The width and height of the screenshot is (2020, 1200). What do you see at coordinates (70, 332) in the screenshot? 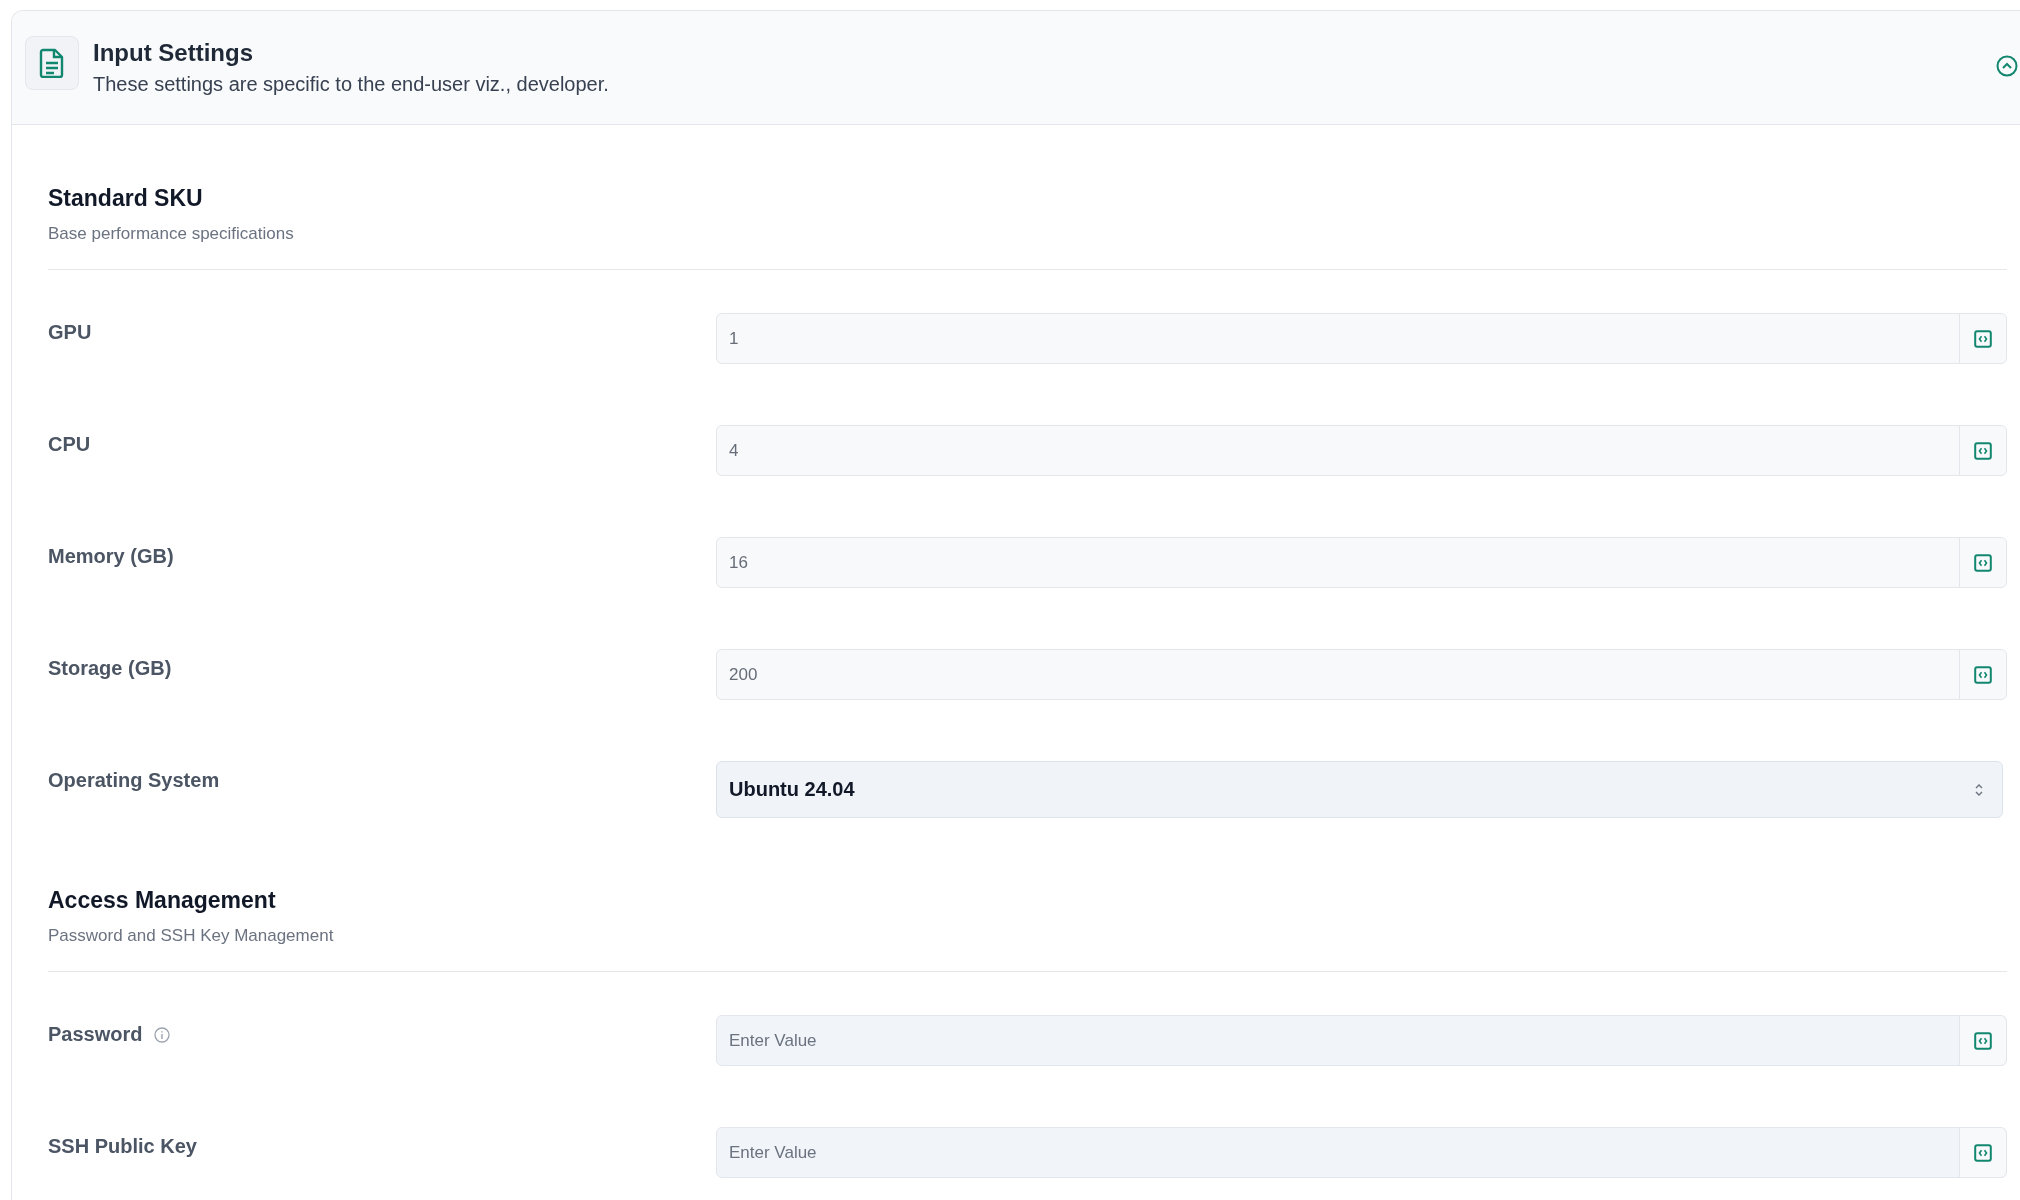
I see `field-label: GPU` at bounding box center [70, 332].